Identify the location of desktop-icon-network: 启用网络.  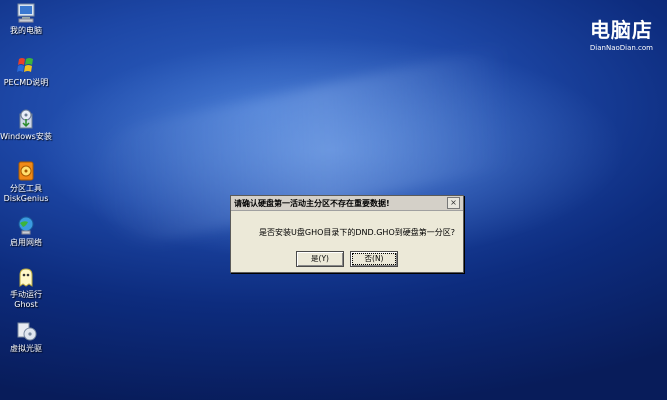
(26, 231).